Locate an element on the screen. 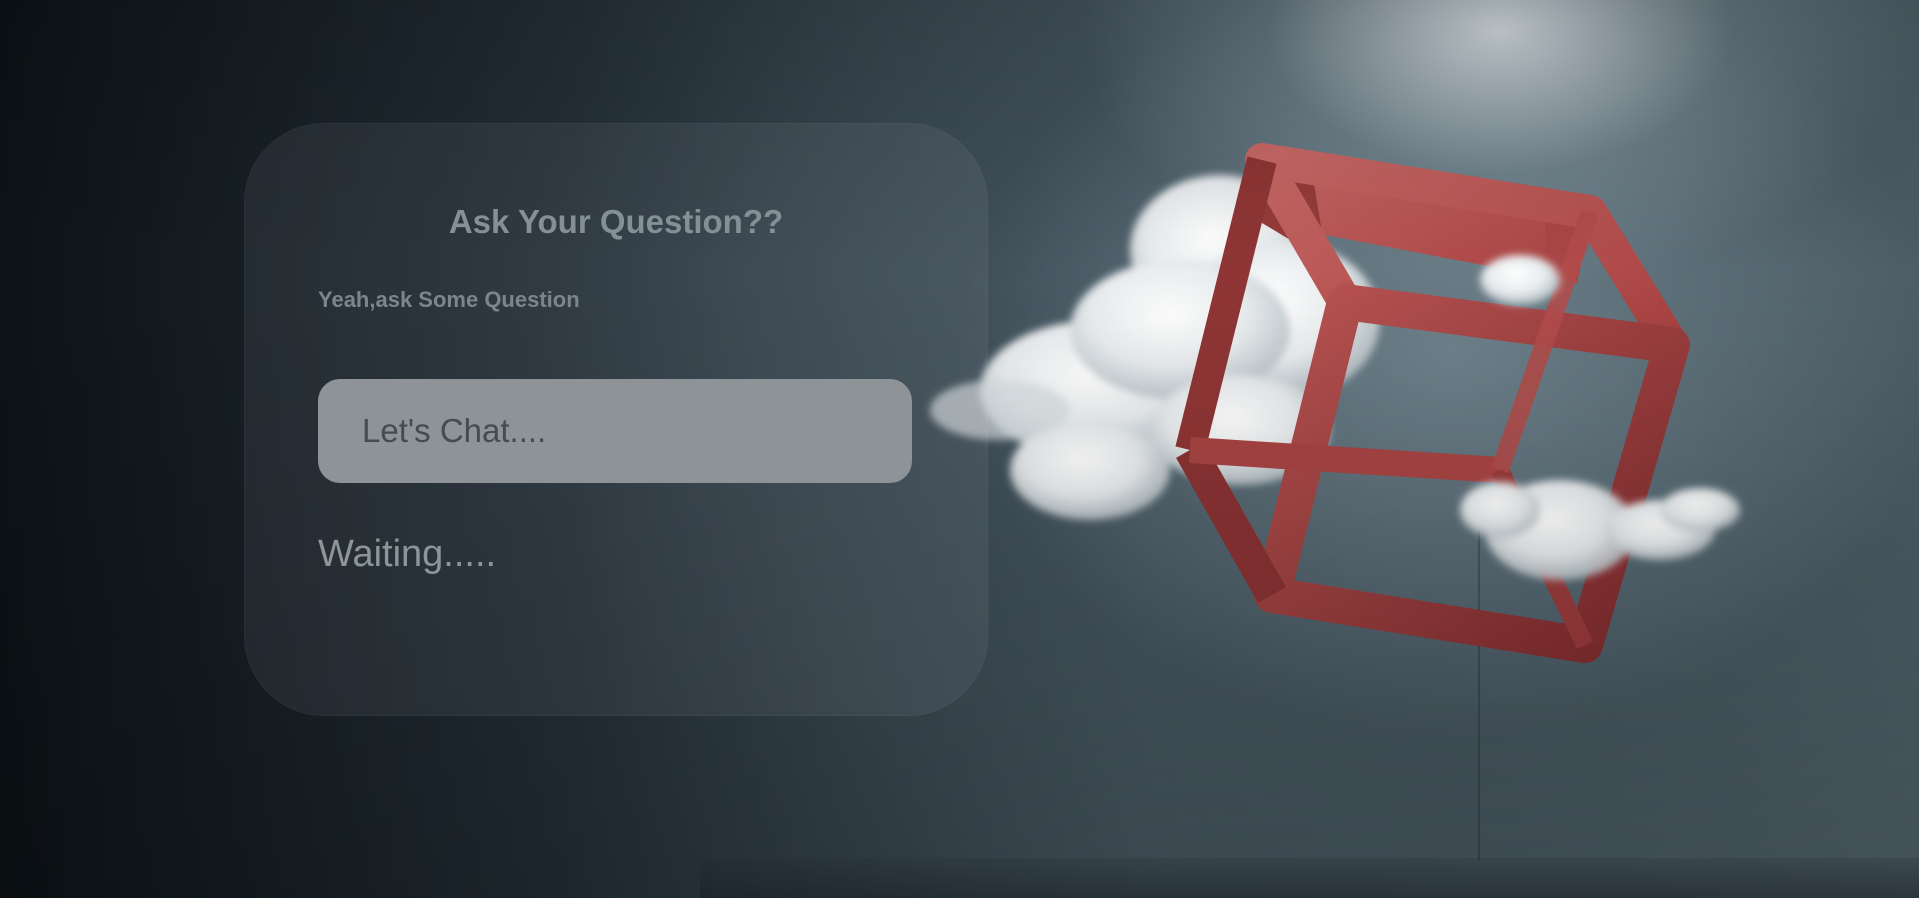 The image size is (1919, 898). wall-corner is located at coordinates (1479, 695).